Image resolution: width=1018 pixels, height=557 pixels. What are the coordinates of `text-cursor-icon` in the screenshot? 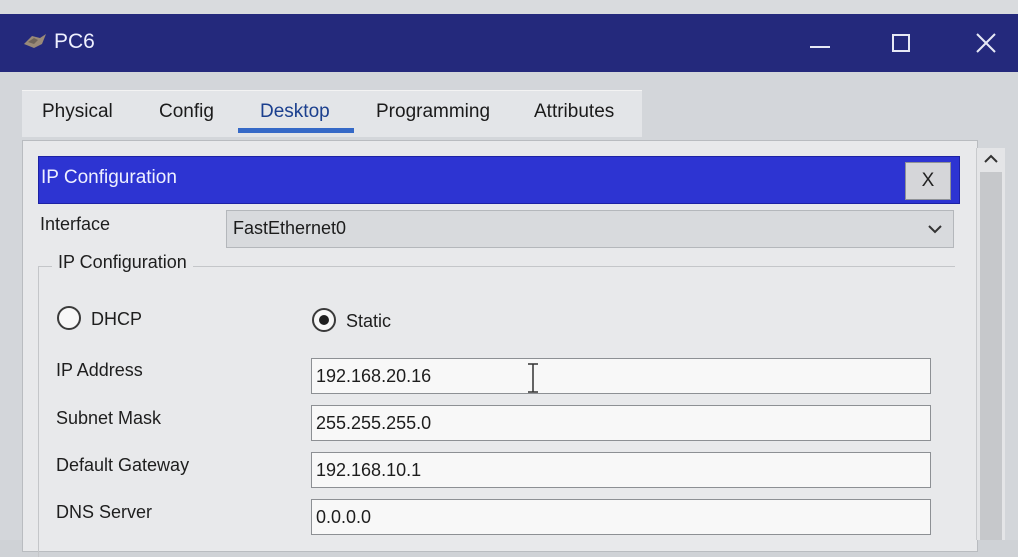 It's located at (533, 378).